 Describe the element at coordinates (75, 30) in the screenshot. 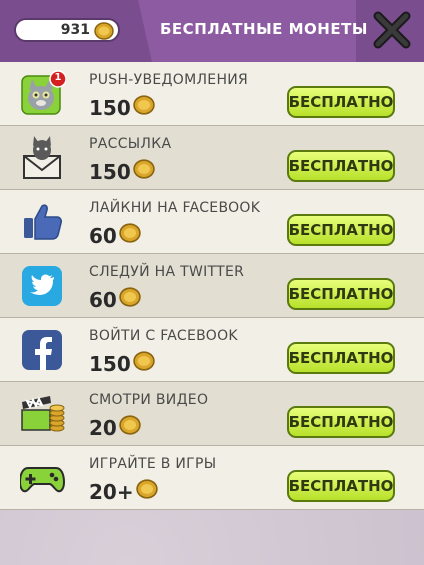

I see `coin-balance-value: 931` at that location.